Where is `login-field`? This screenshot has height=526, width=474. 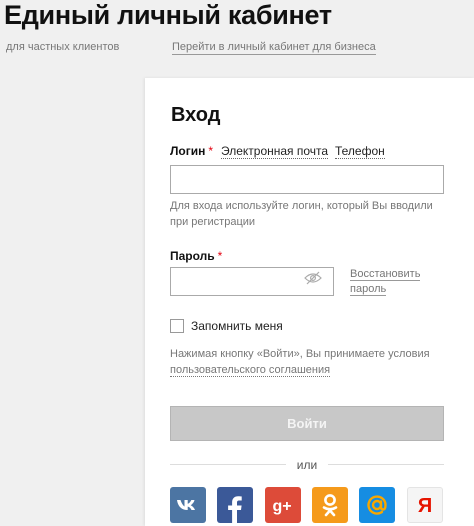 login-field is located at coordinates (307, 179).